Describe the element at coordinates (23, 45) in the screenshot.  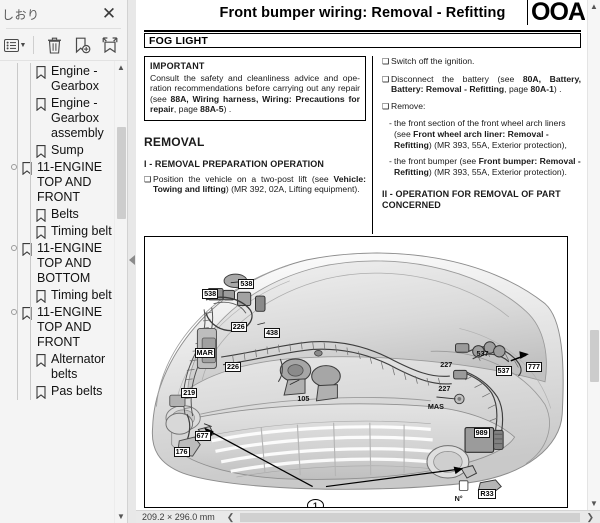
I see `chevron-down-icon: ▼` at that location.